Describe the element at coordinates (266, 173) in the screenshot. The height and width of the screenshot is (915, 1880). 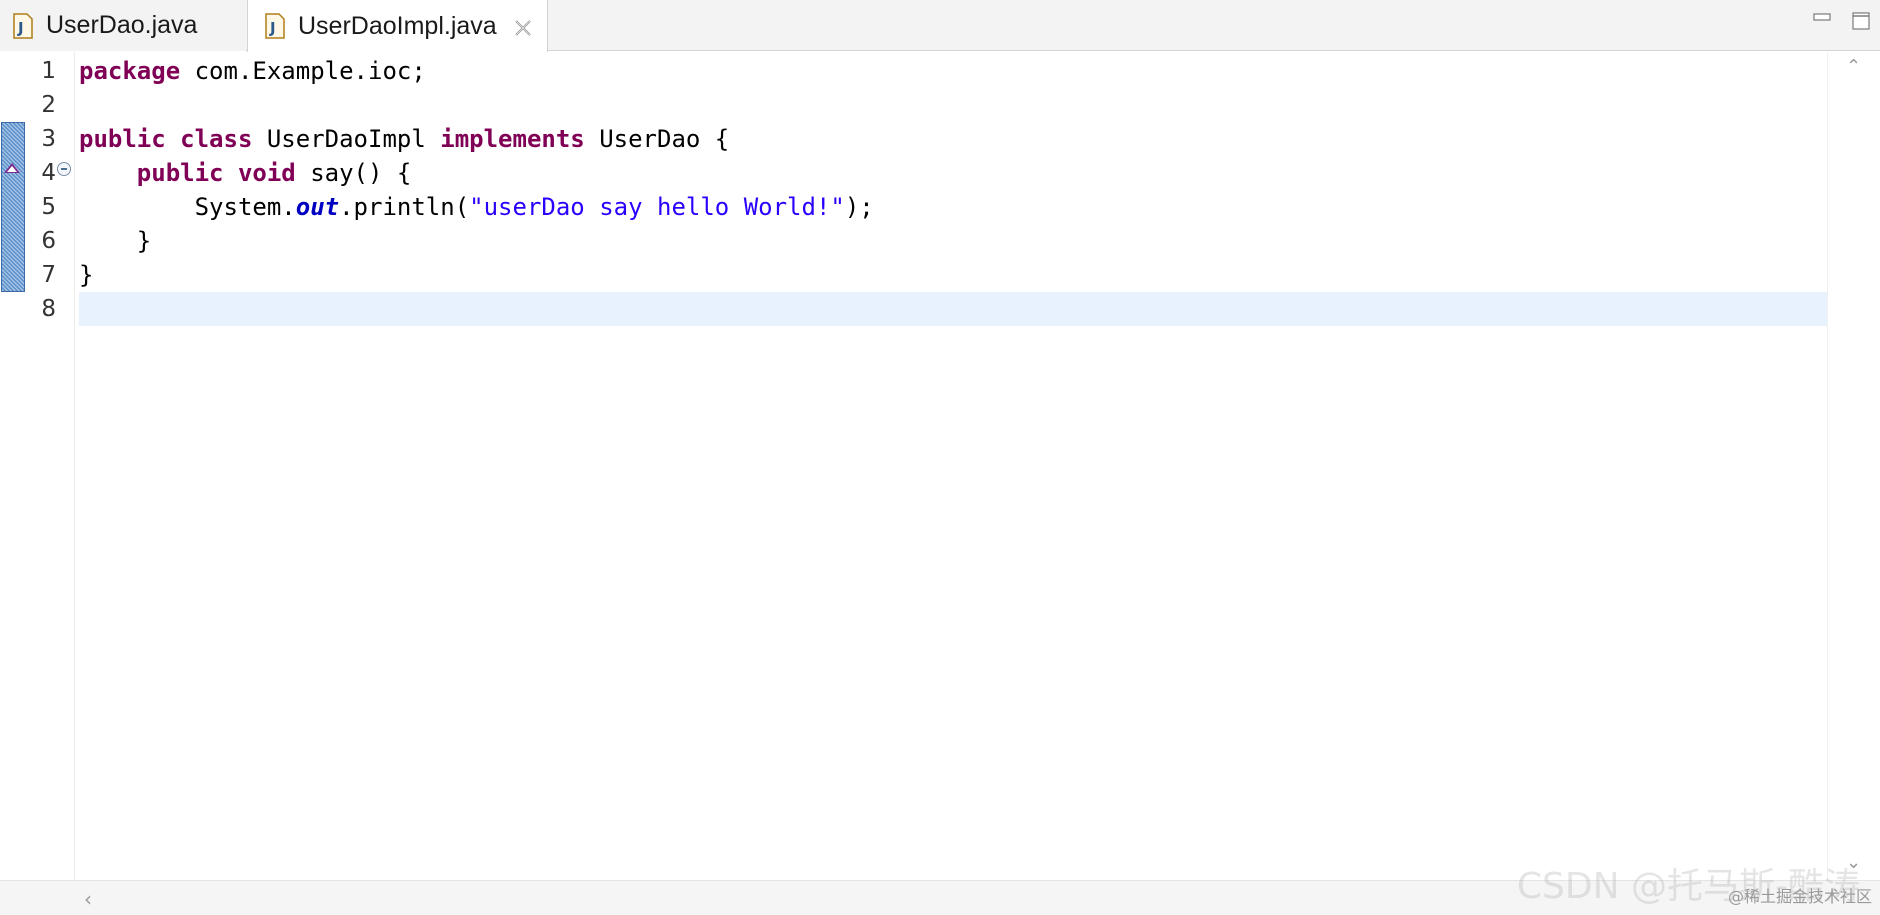
I see `keyword-token: void` at that location.